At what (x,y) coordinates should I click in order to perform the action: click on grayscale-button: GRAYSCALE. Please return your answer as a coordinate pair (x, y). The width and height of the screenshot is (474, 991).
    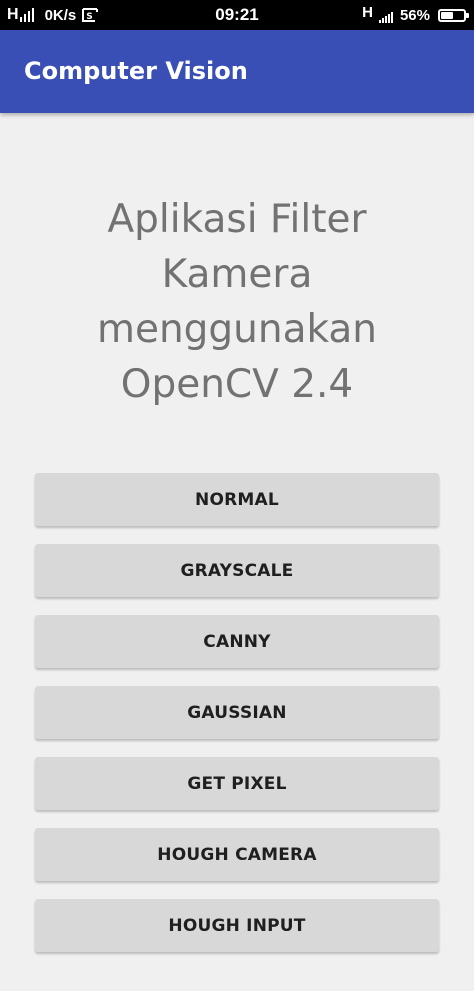
    Looking at the image, I should click on (237, 570).